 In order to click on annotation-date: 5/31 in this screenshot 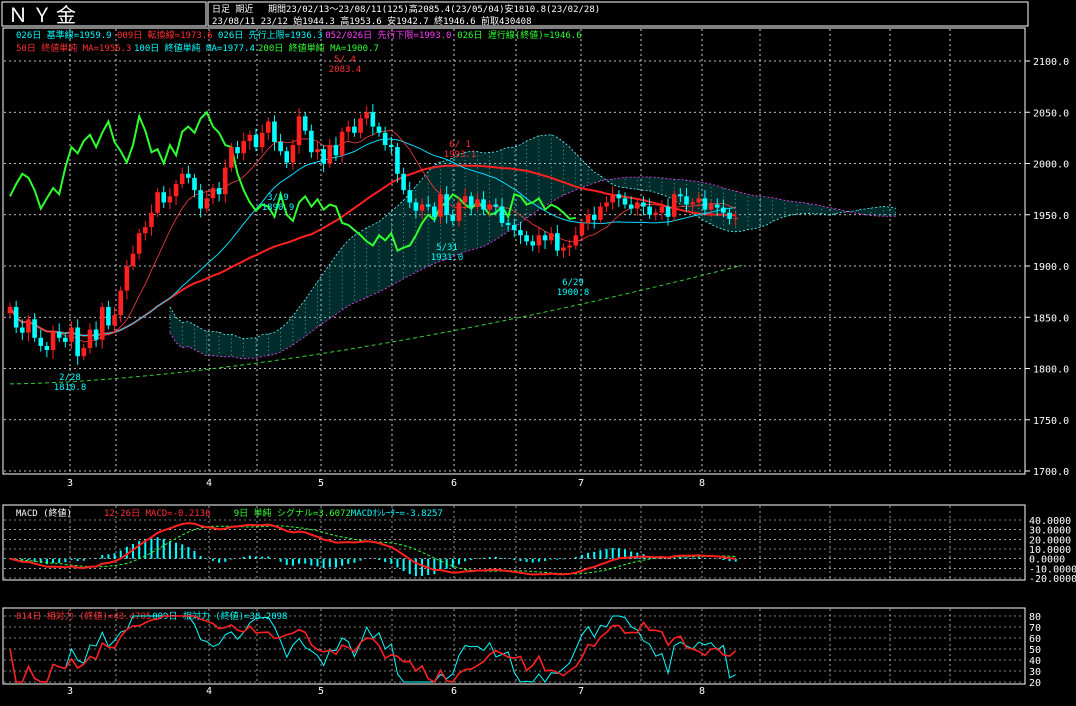, I will do `click(447, 248)`.